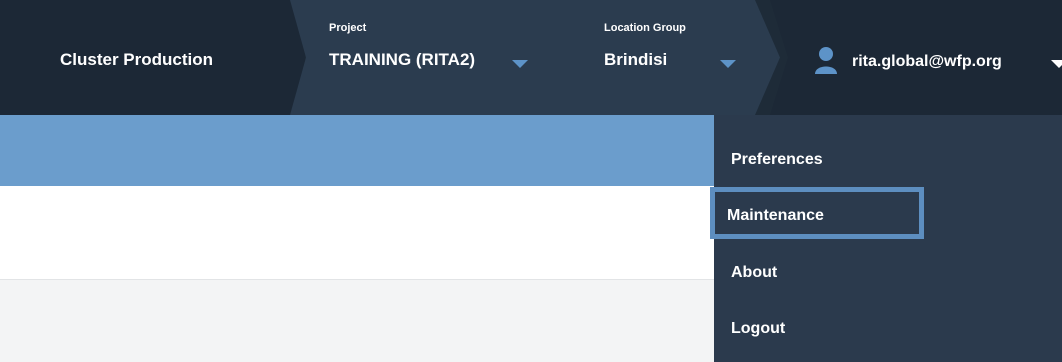  Describe the element at coordinates (645, 28) in the screenshot. I see `location-group-label: Location Group` at that location.